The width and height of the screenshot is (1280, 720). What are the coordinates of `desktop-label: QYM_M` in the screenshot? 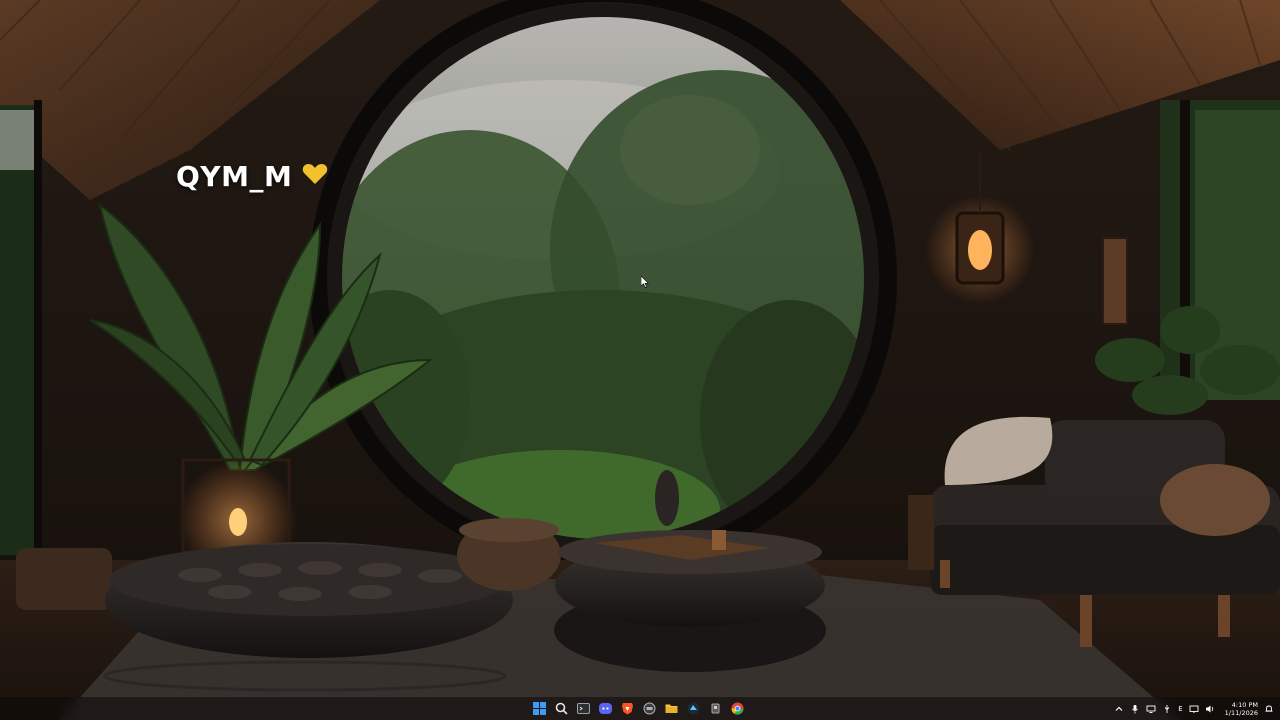 It's located at (252, 176).